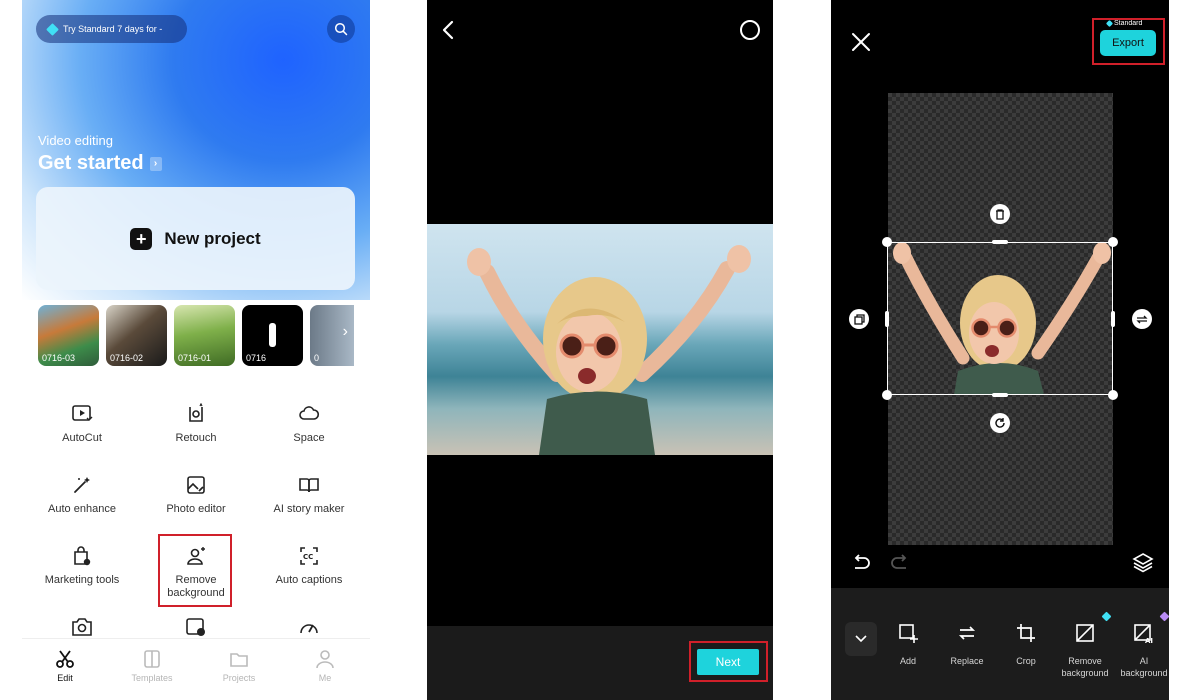  Describe the element at coordinates (91, 163) in the screenshot. I see `section-title: Get started` at that location.